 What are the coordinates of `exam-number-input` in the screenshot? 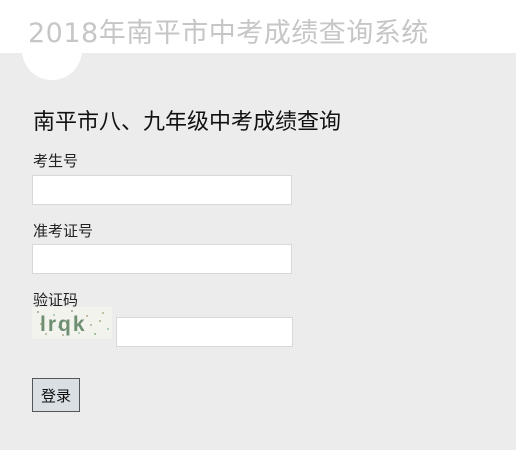 It's located at (162, 190).